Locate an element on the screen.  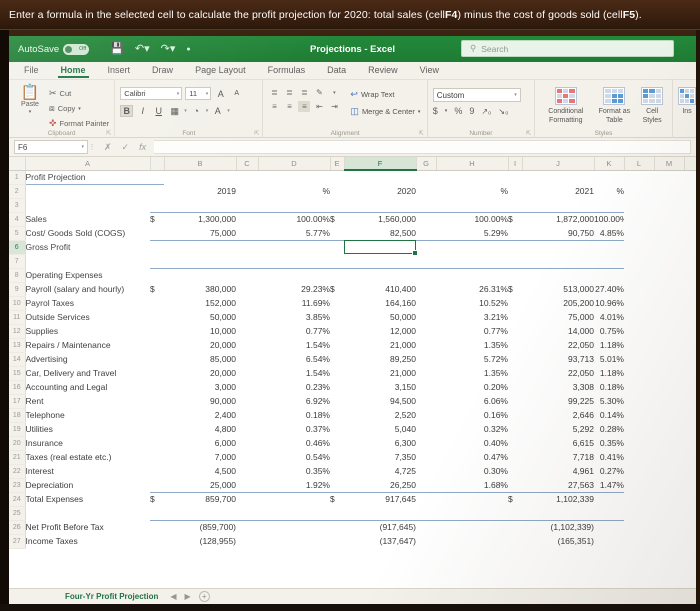
cell-value-2021: 3,308 is located at coordinates (558, 387).